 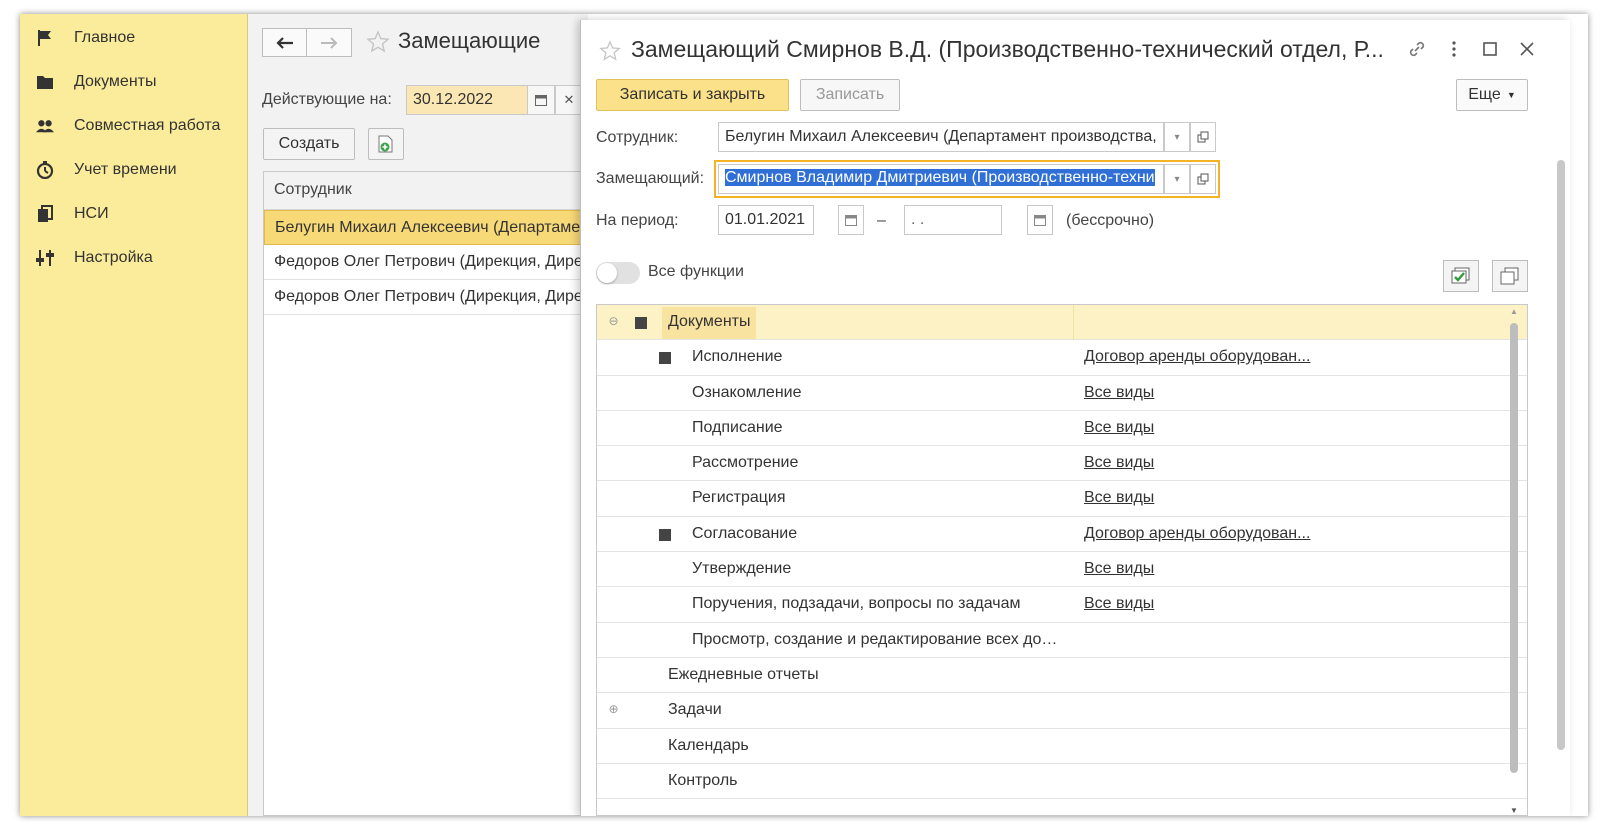 What do you see at coordinates (1062, 746) in the screenshot?
I see `grid-row: Календарь` at bounding box center [1062, 746].